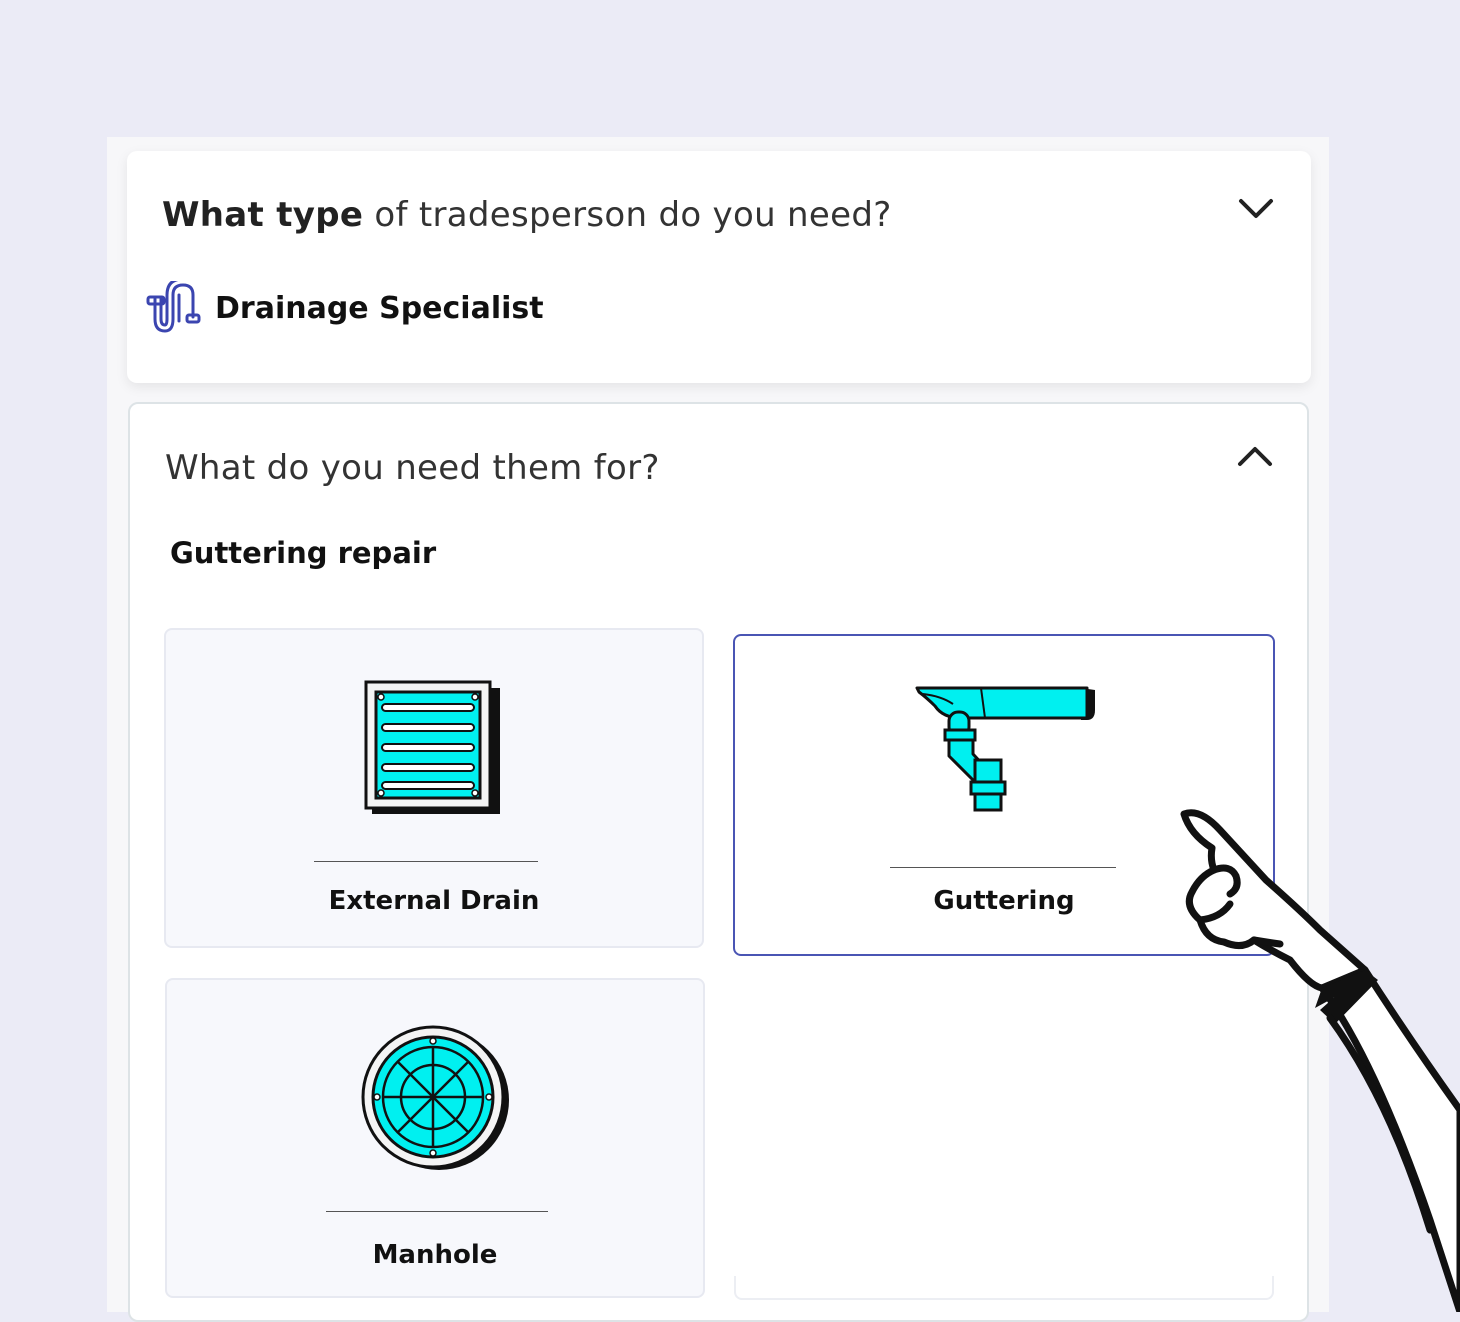  I want to click on option-manhole: Manhole, so click(435, 1138).